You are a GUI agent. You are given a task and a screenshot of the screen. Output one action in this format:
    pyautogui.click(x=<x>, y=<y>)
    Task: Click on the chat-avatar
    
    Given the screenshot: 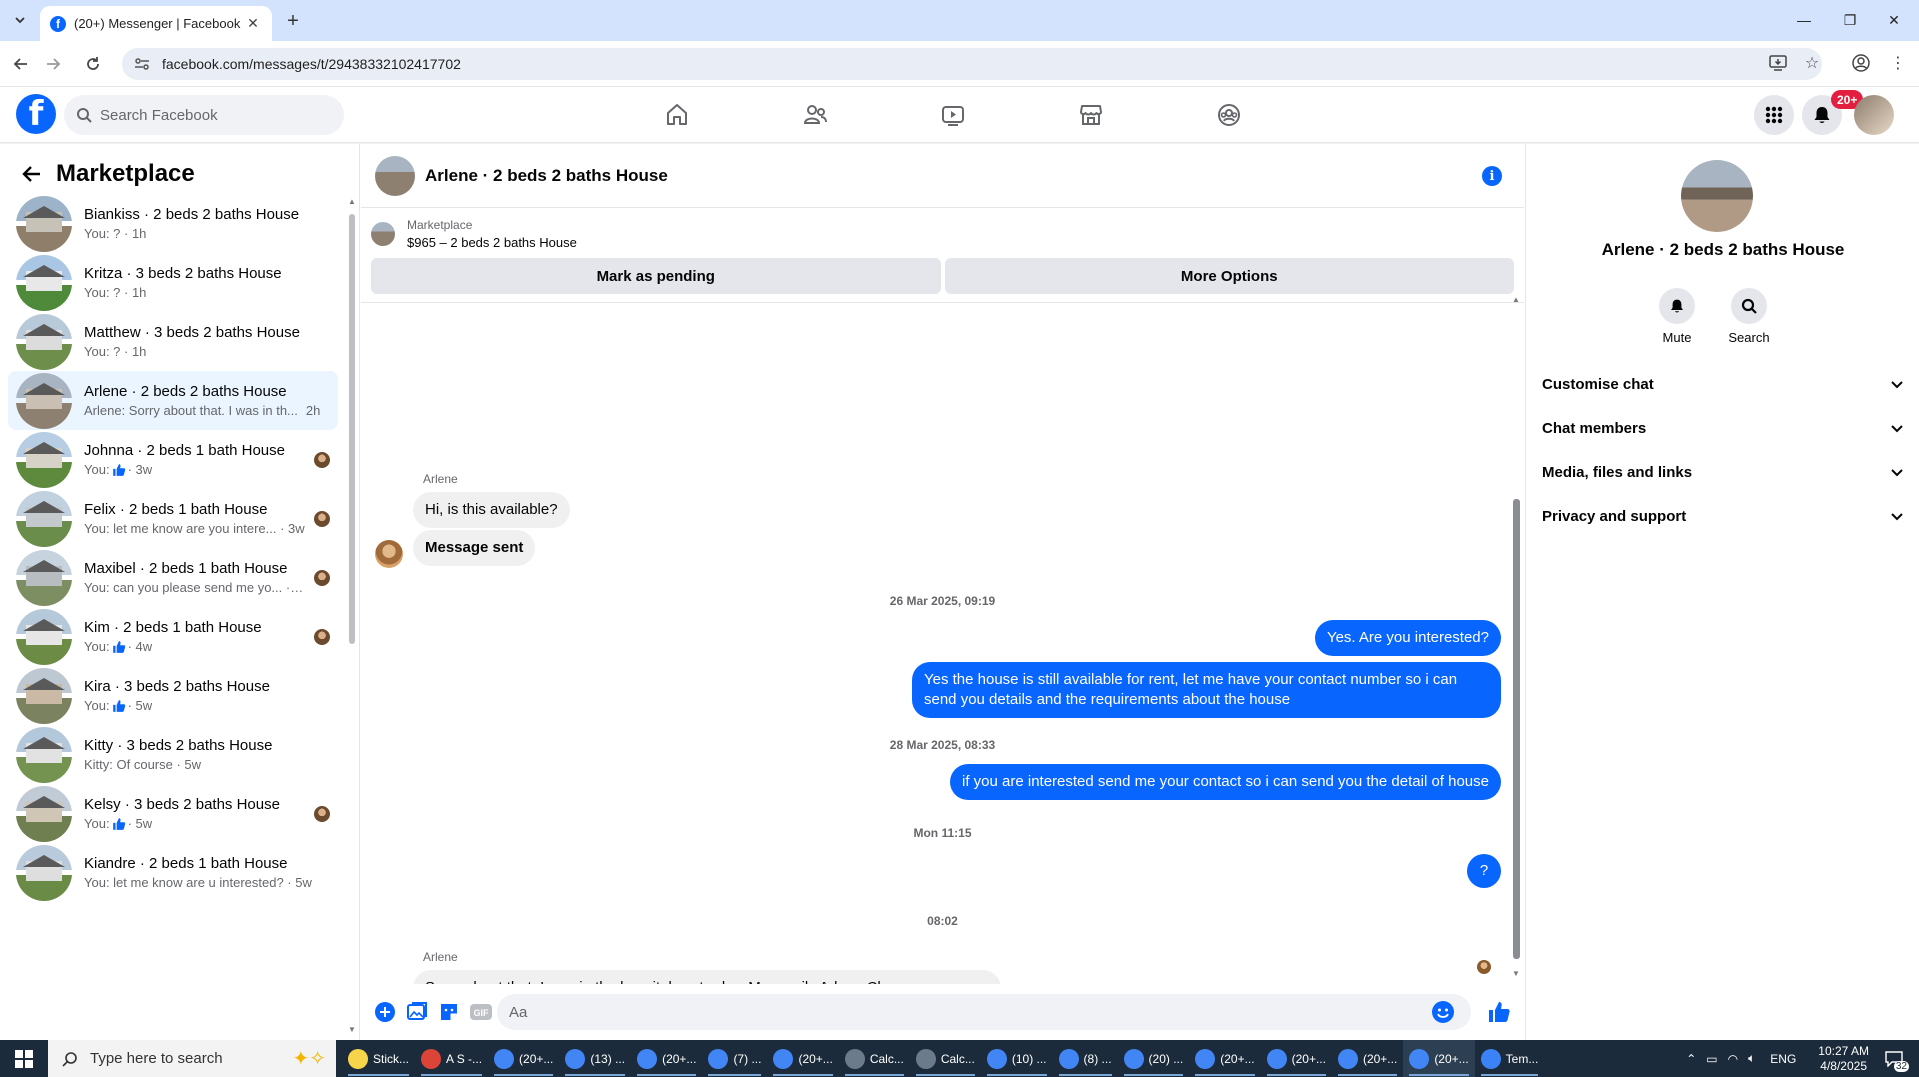 What is the action you would take?
    pyautogui.click(x=395, y=175)
    